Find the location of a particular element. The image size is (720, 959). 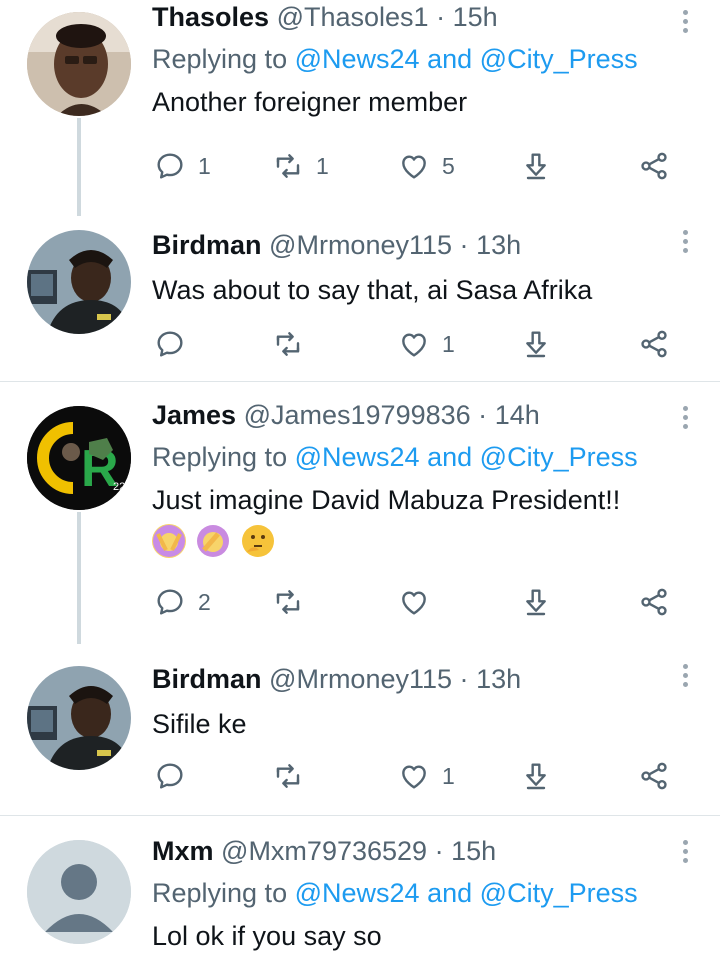

tweet-text: Sifile ke is located at coordinates (199, 724).